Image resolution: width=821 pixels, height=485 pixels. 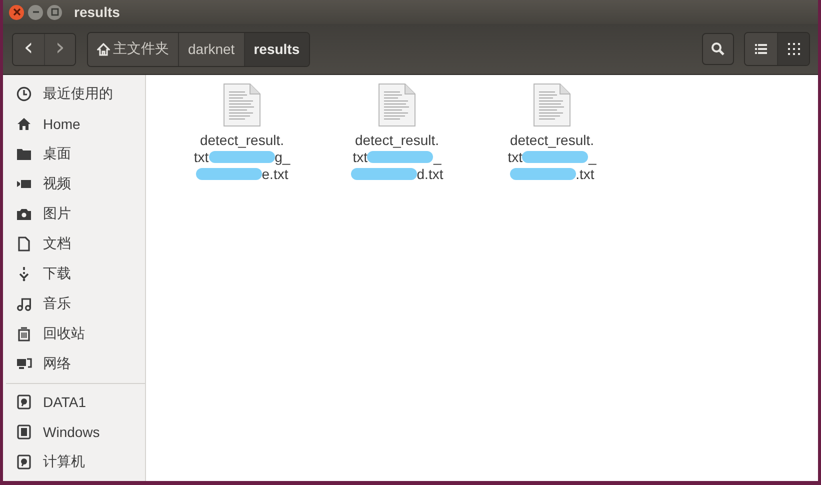 I want to click on list-view-button, so click(x=761, y=49).